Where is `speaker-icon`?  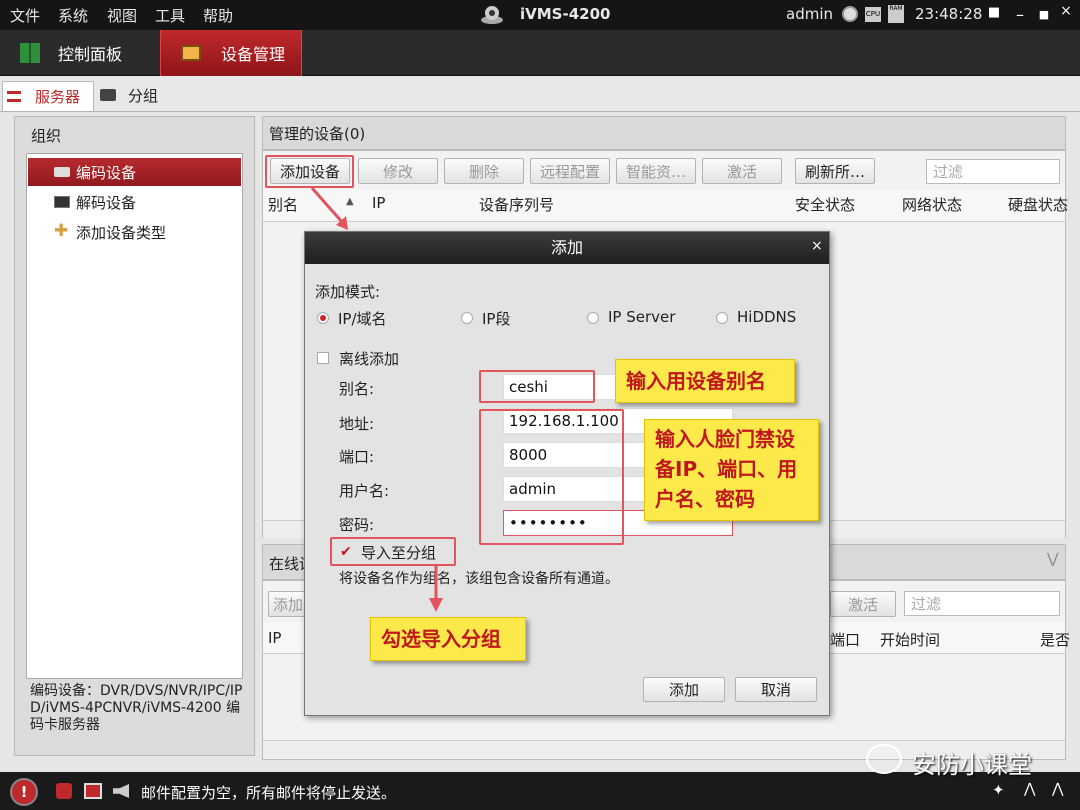
speaker-icon is located at coordinates (121, 791).